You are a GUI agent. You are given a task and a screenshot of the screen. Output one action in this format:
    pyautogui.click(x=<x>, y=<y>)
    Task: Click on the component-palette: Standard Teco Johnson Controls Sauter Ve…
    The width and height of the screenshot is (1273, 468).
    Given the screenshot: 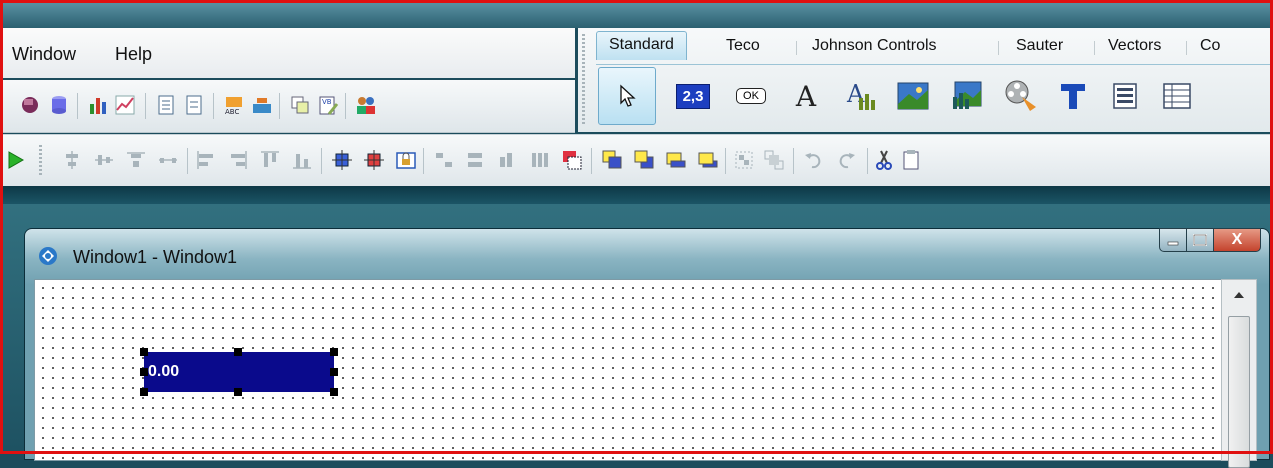 What is the action you would take?
    pyautogui.click(x=924, y=80)
    